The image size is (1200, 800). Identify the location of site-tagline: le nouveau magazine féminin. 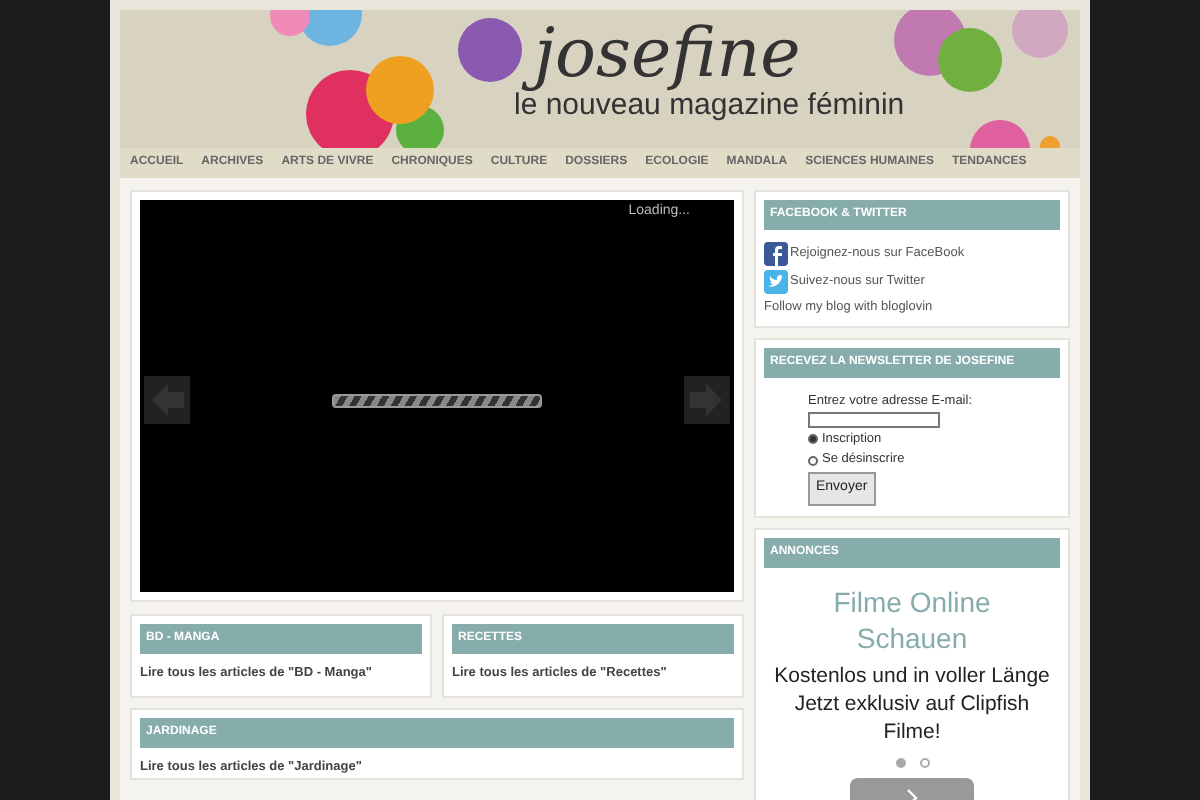
(709, 106).